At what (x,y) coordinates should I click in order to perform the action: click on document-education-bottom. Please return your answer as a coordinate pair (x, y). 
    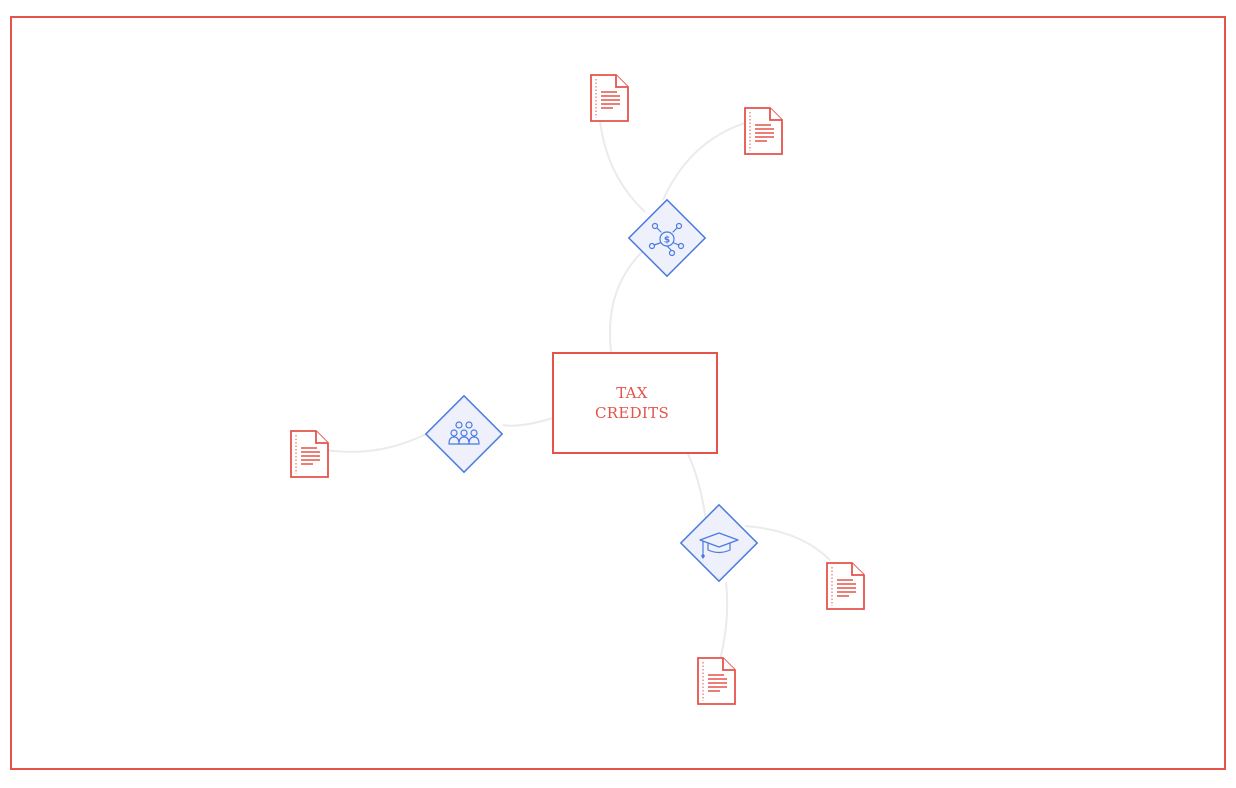
    Looking at the image, I should click on (716, 681).